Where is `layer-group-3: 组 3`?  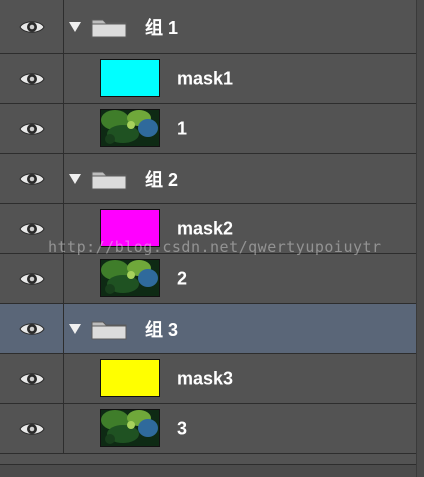 layer-group-3: 组 3 is located at coordinates (208, 329).